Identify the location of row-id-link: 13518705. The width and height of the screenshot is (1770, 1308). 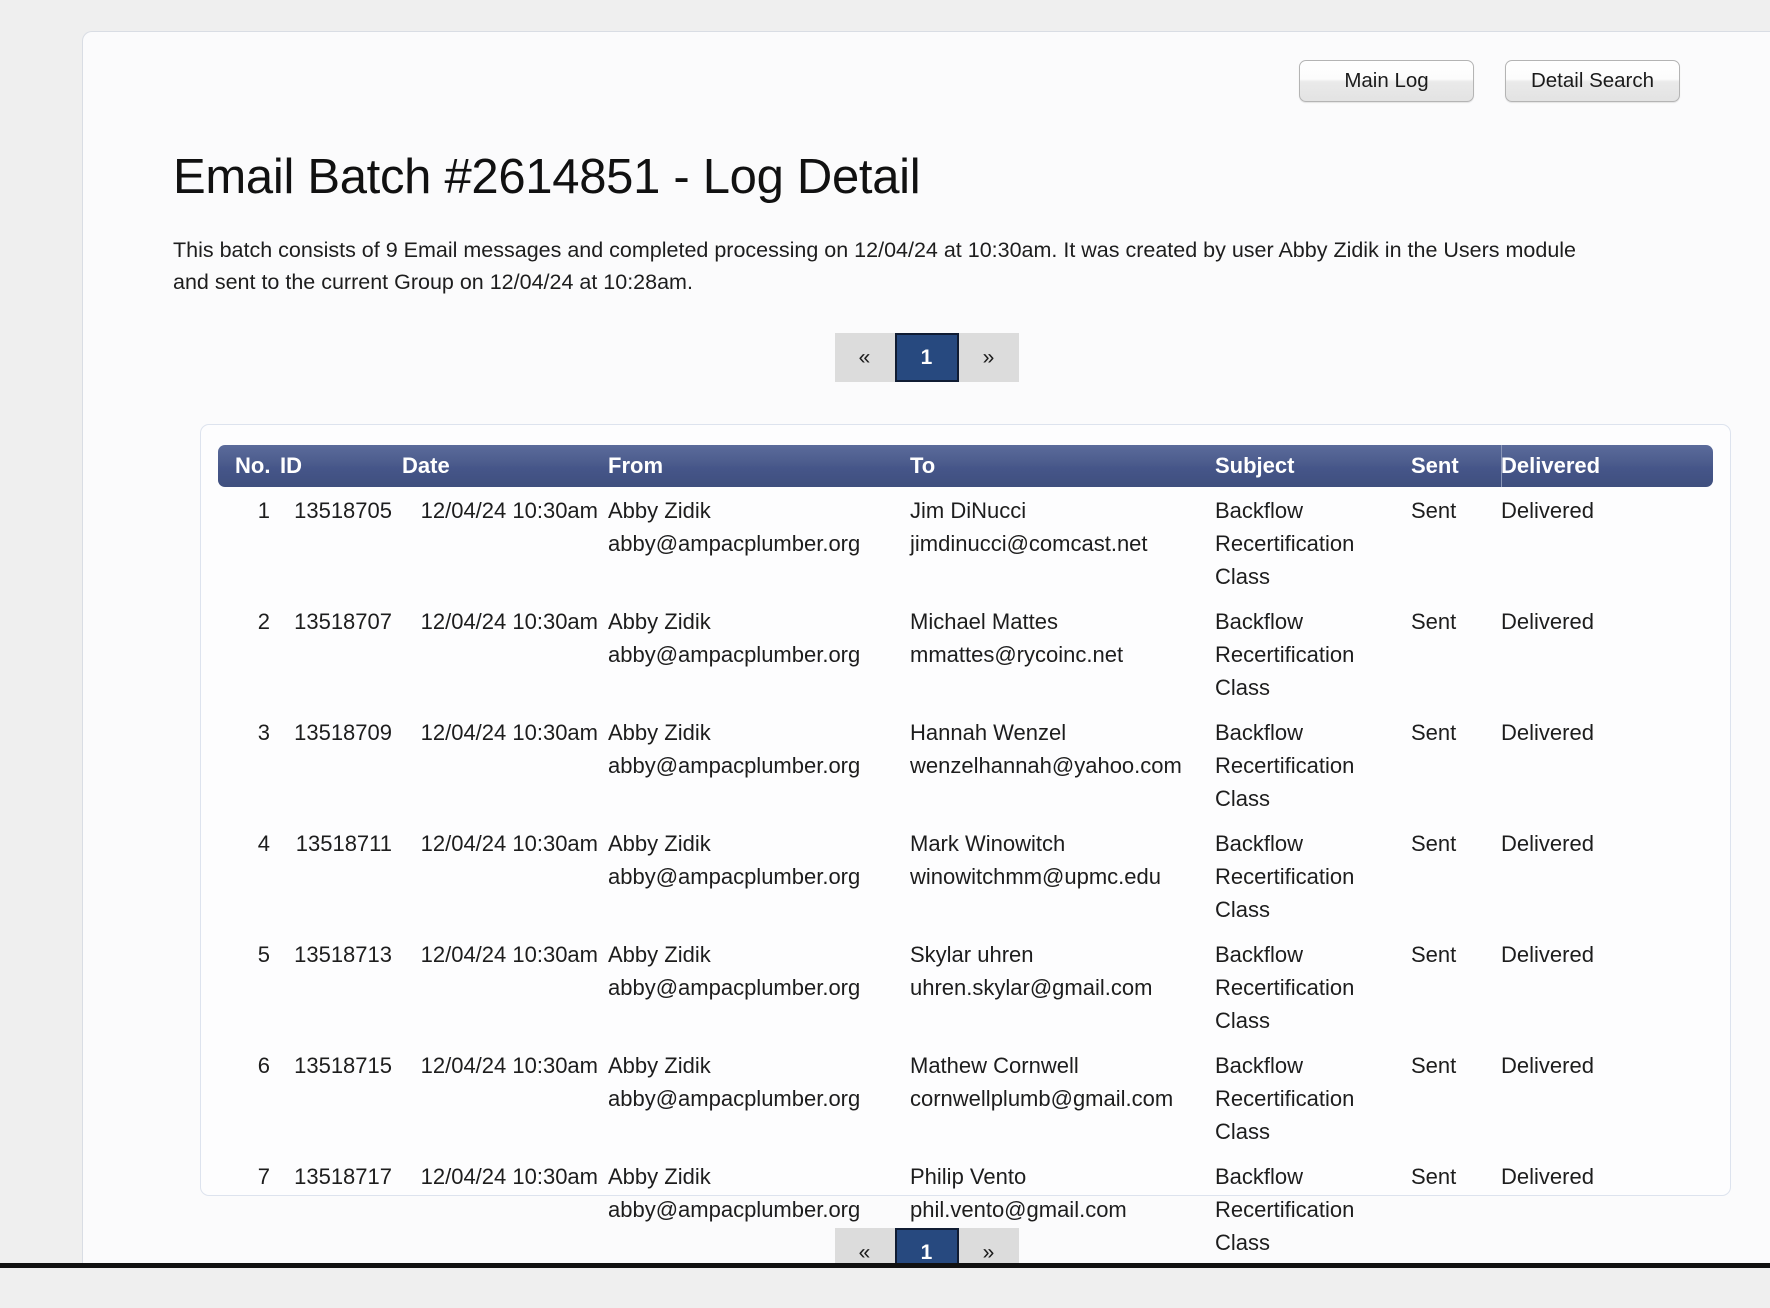
(341, 542).